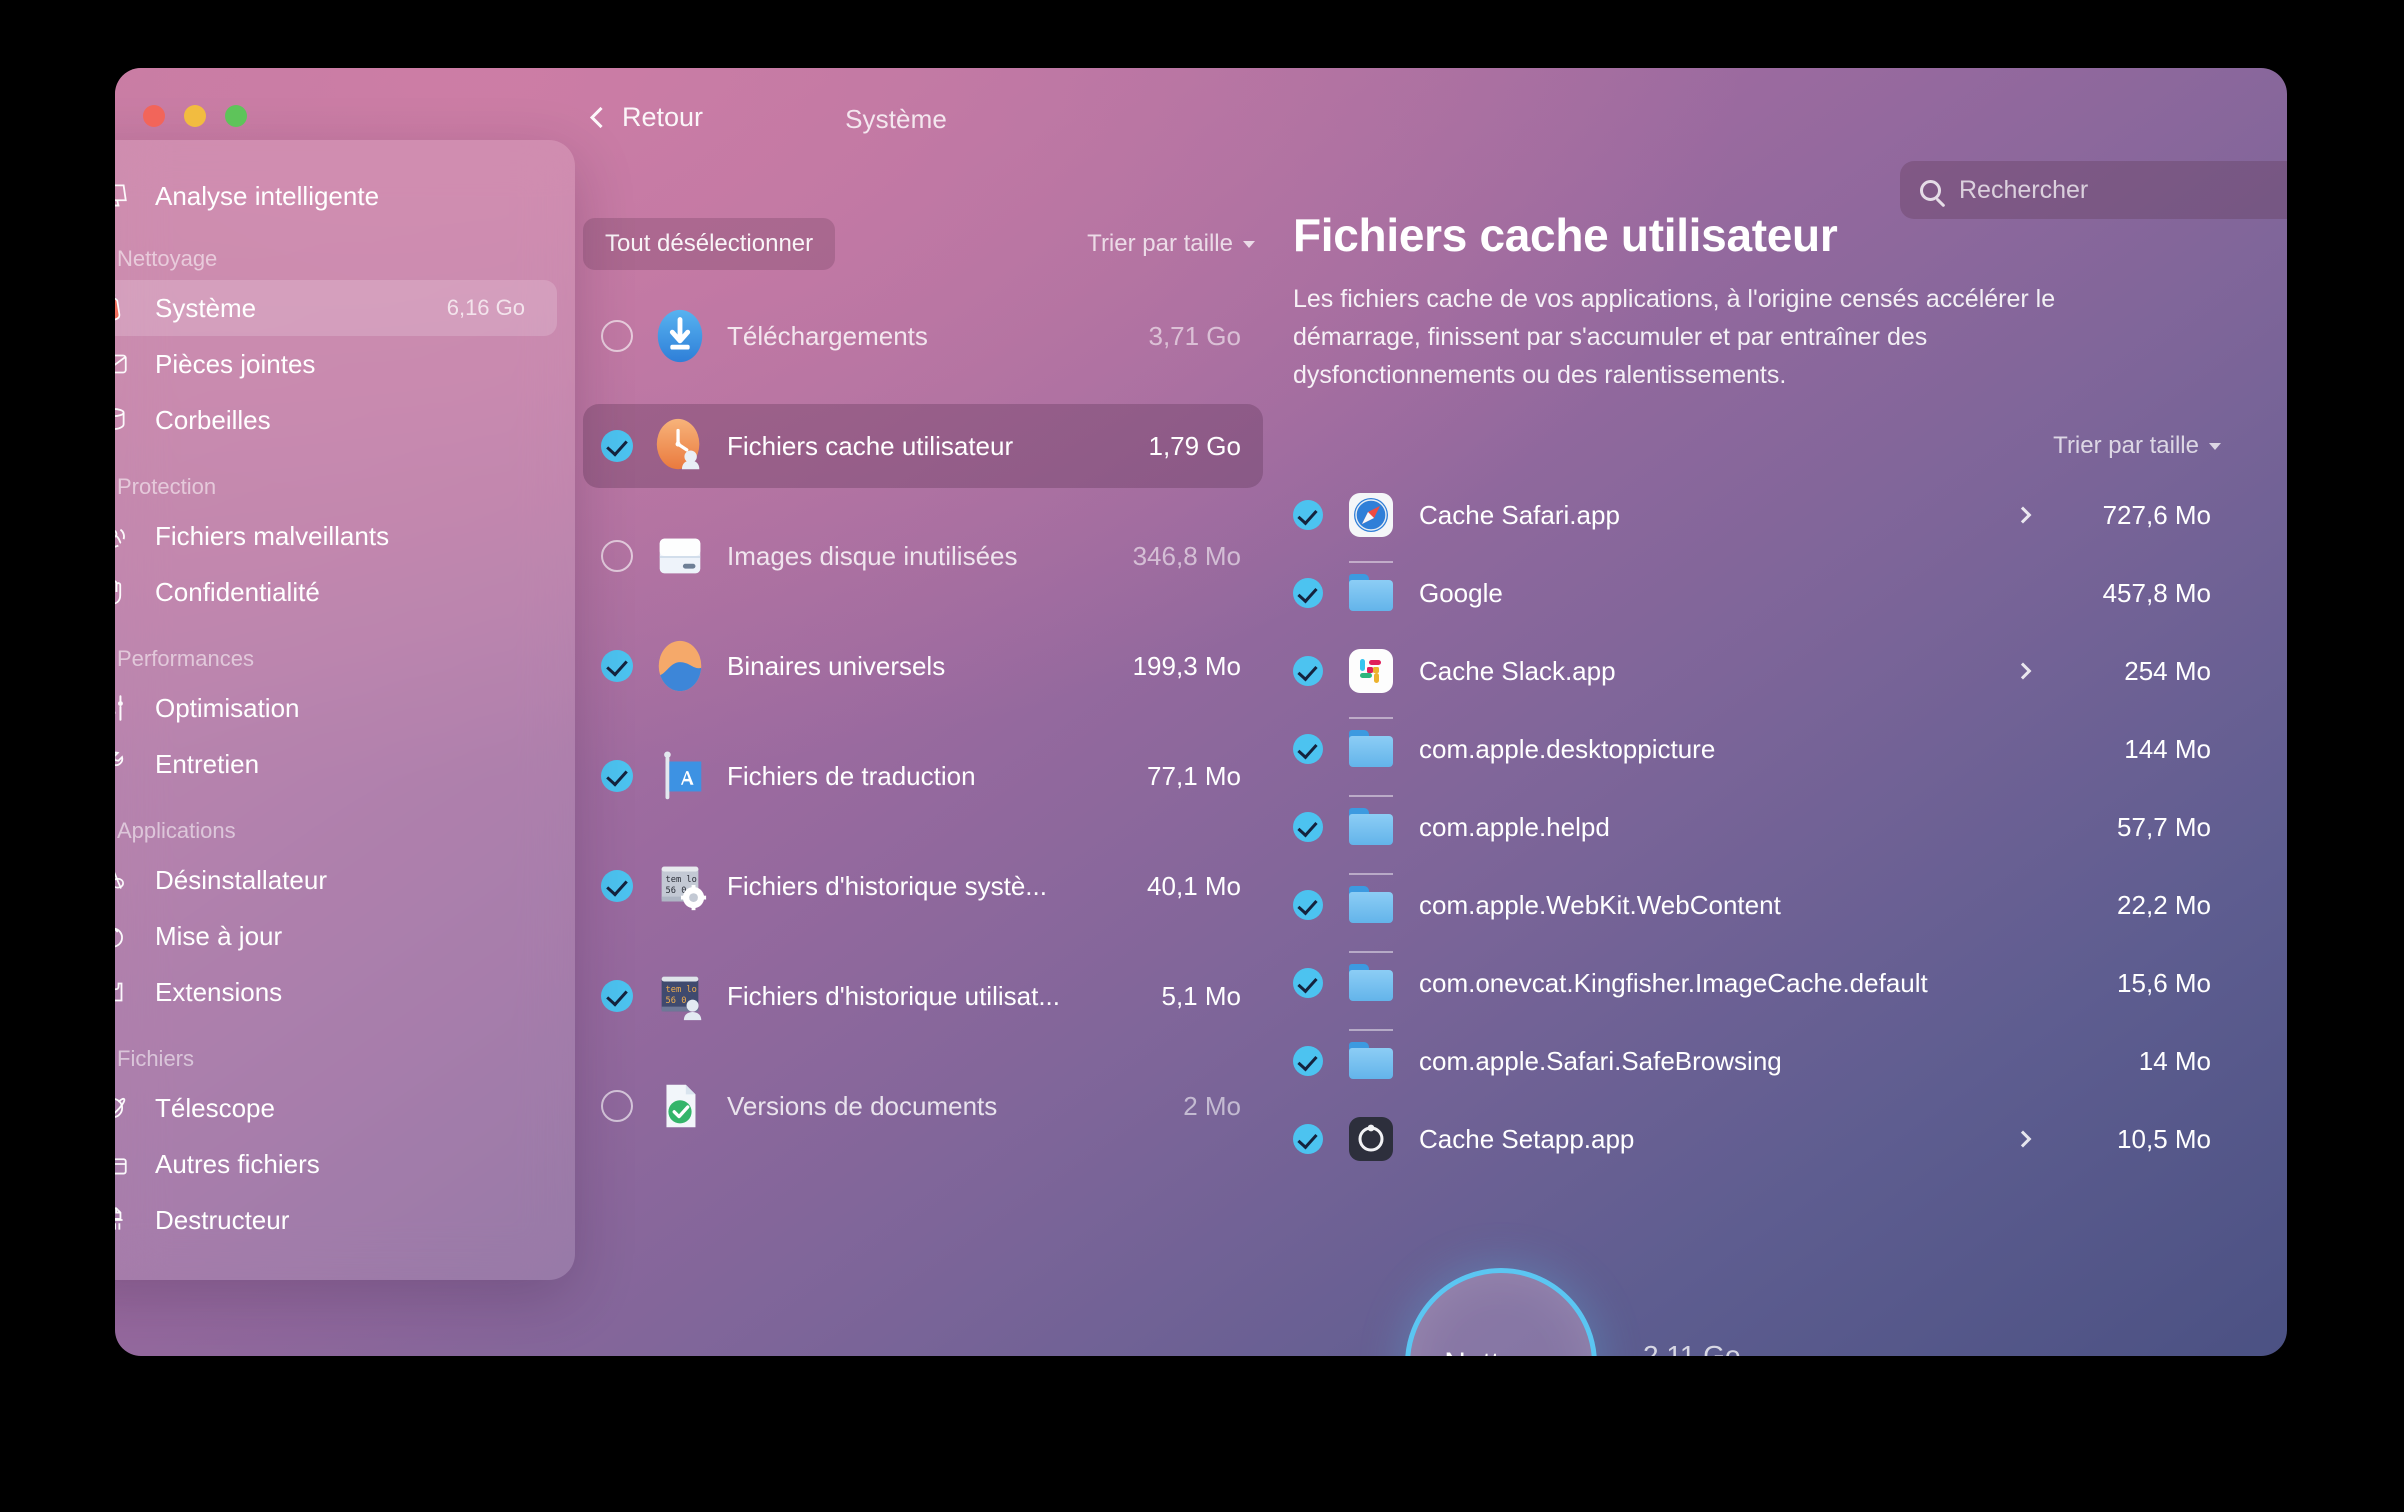 This screenshot has height=1512, width=2404. What do you see at coordinates (2164, 904) in the screenshot?
I see `detail-item-size: 22,2 Mo` at bounding box center [2164, 904].